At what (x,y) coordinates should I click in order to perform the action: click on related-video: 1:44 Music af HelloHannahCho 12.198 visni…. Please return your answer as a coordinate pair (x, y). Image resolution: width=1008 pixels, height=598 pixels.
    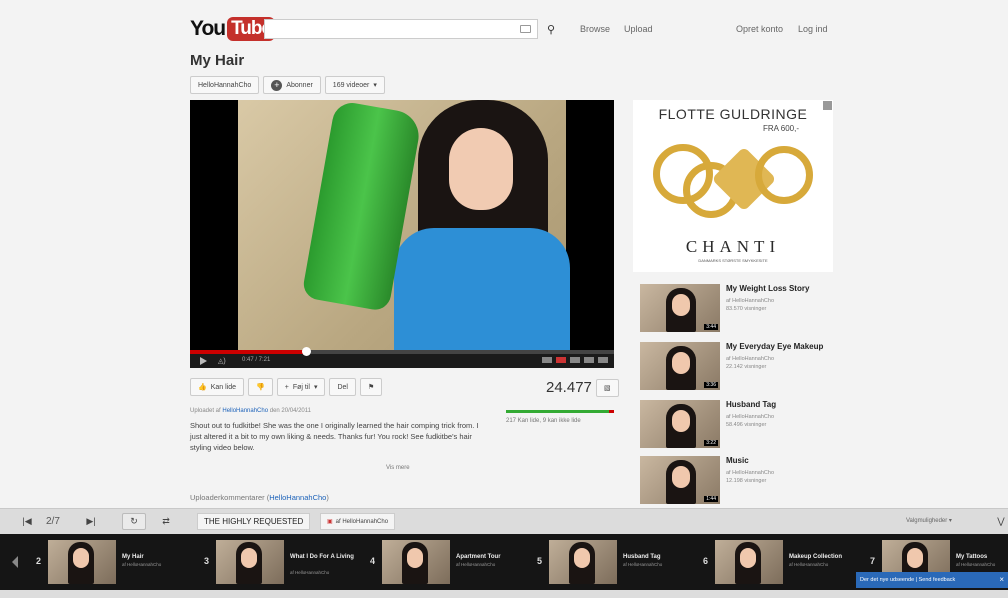
    Looking at the image, I should click on (740, 481).